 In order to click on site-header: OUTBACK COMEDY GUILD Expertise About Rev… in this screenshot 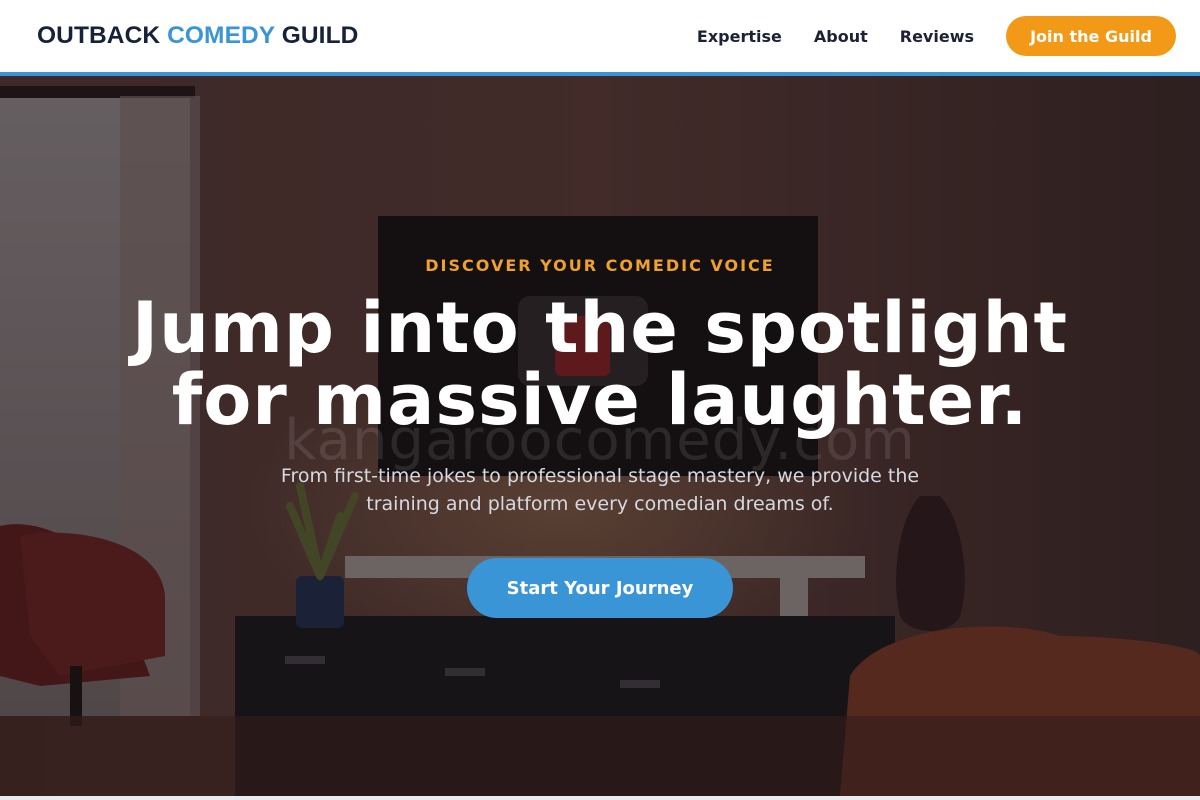, I will do `click(600, 36)`.